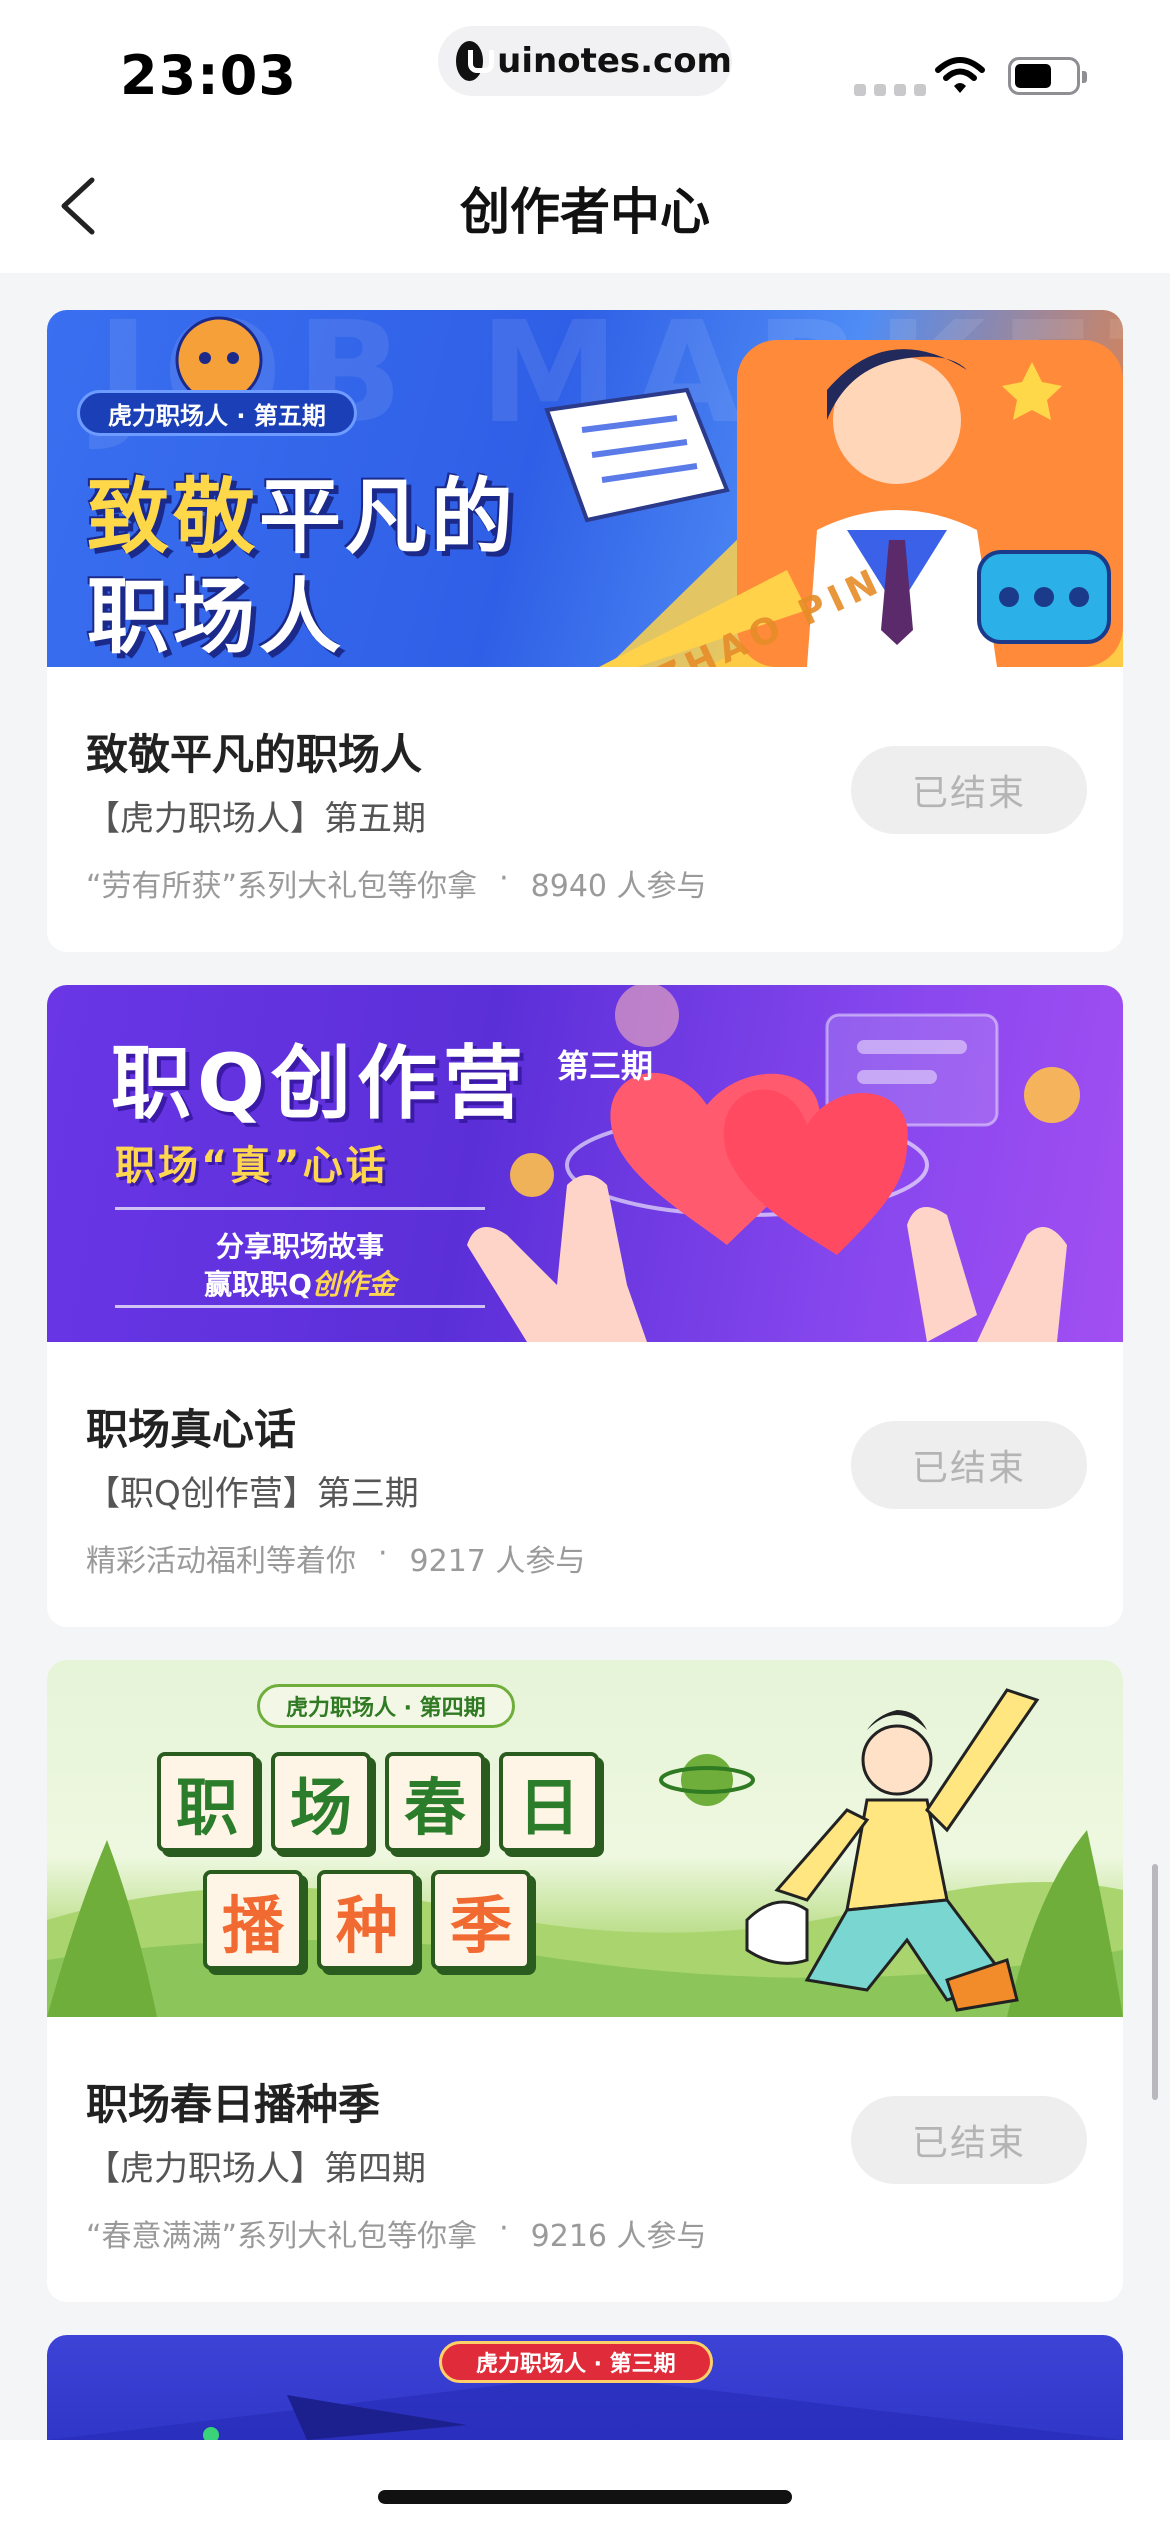 The width and height of the screenshot is (1170, 2532). I want to click on page-title: 创作者中心, so click(585, 212).